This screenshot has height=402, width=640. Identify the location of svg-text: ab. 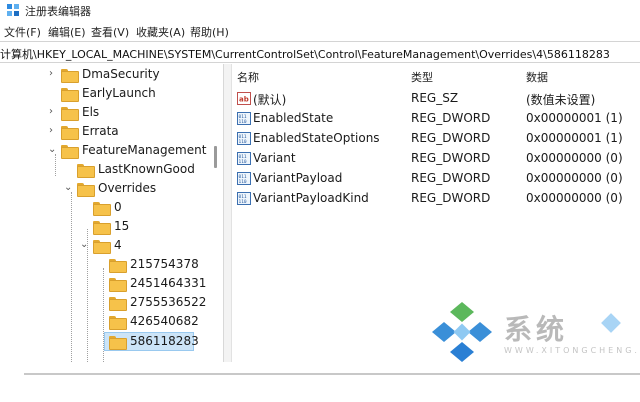
(244, 100).